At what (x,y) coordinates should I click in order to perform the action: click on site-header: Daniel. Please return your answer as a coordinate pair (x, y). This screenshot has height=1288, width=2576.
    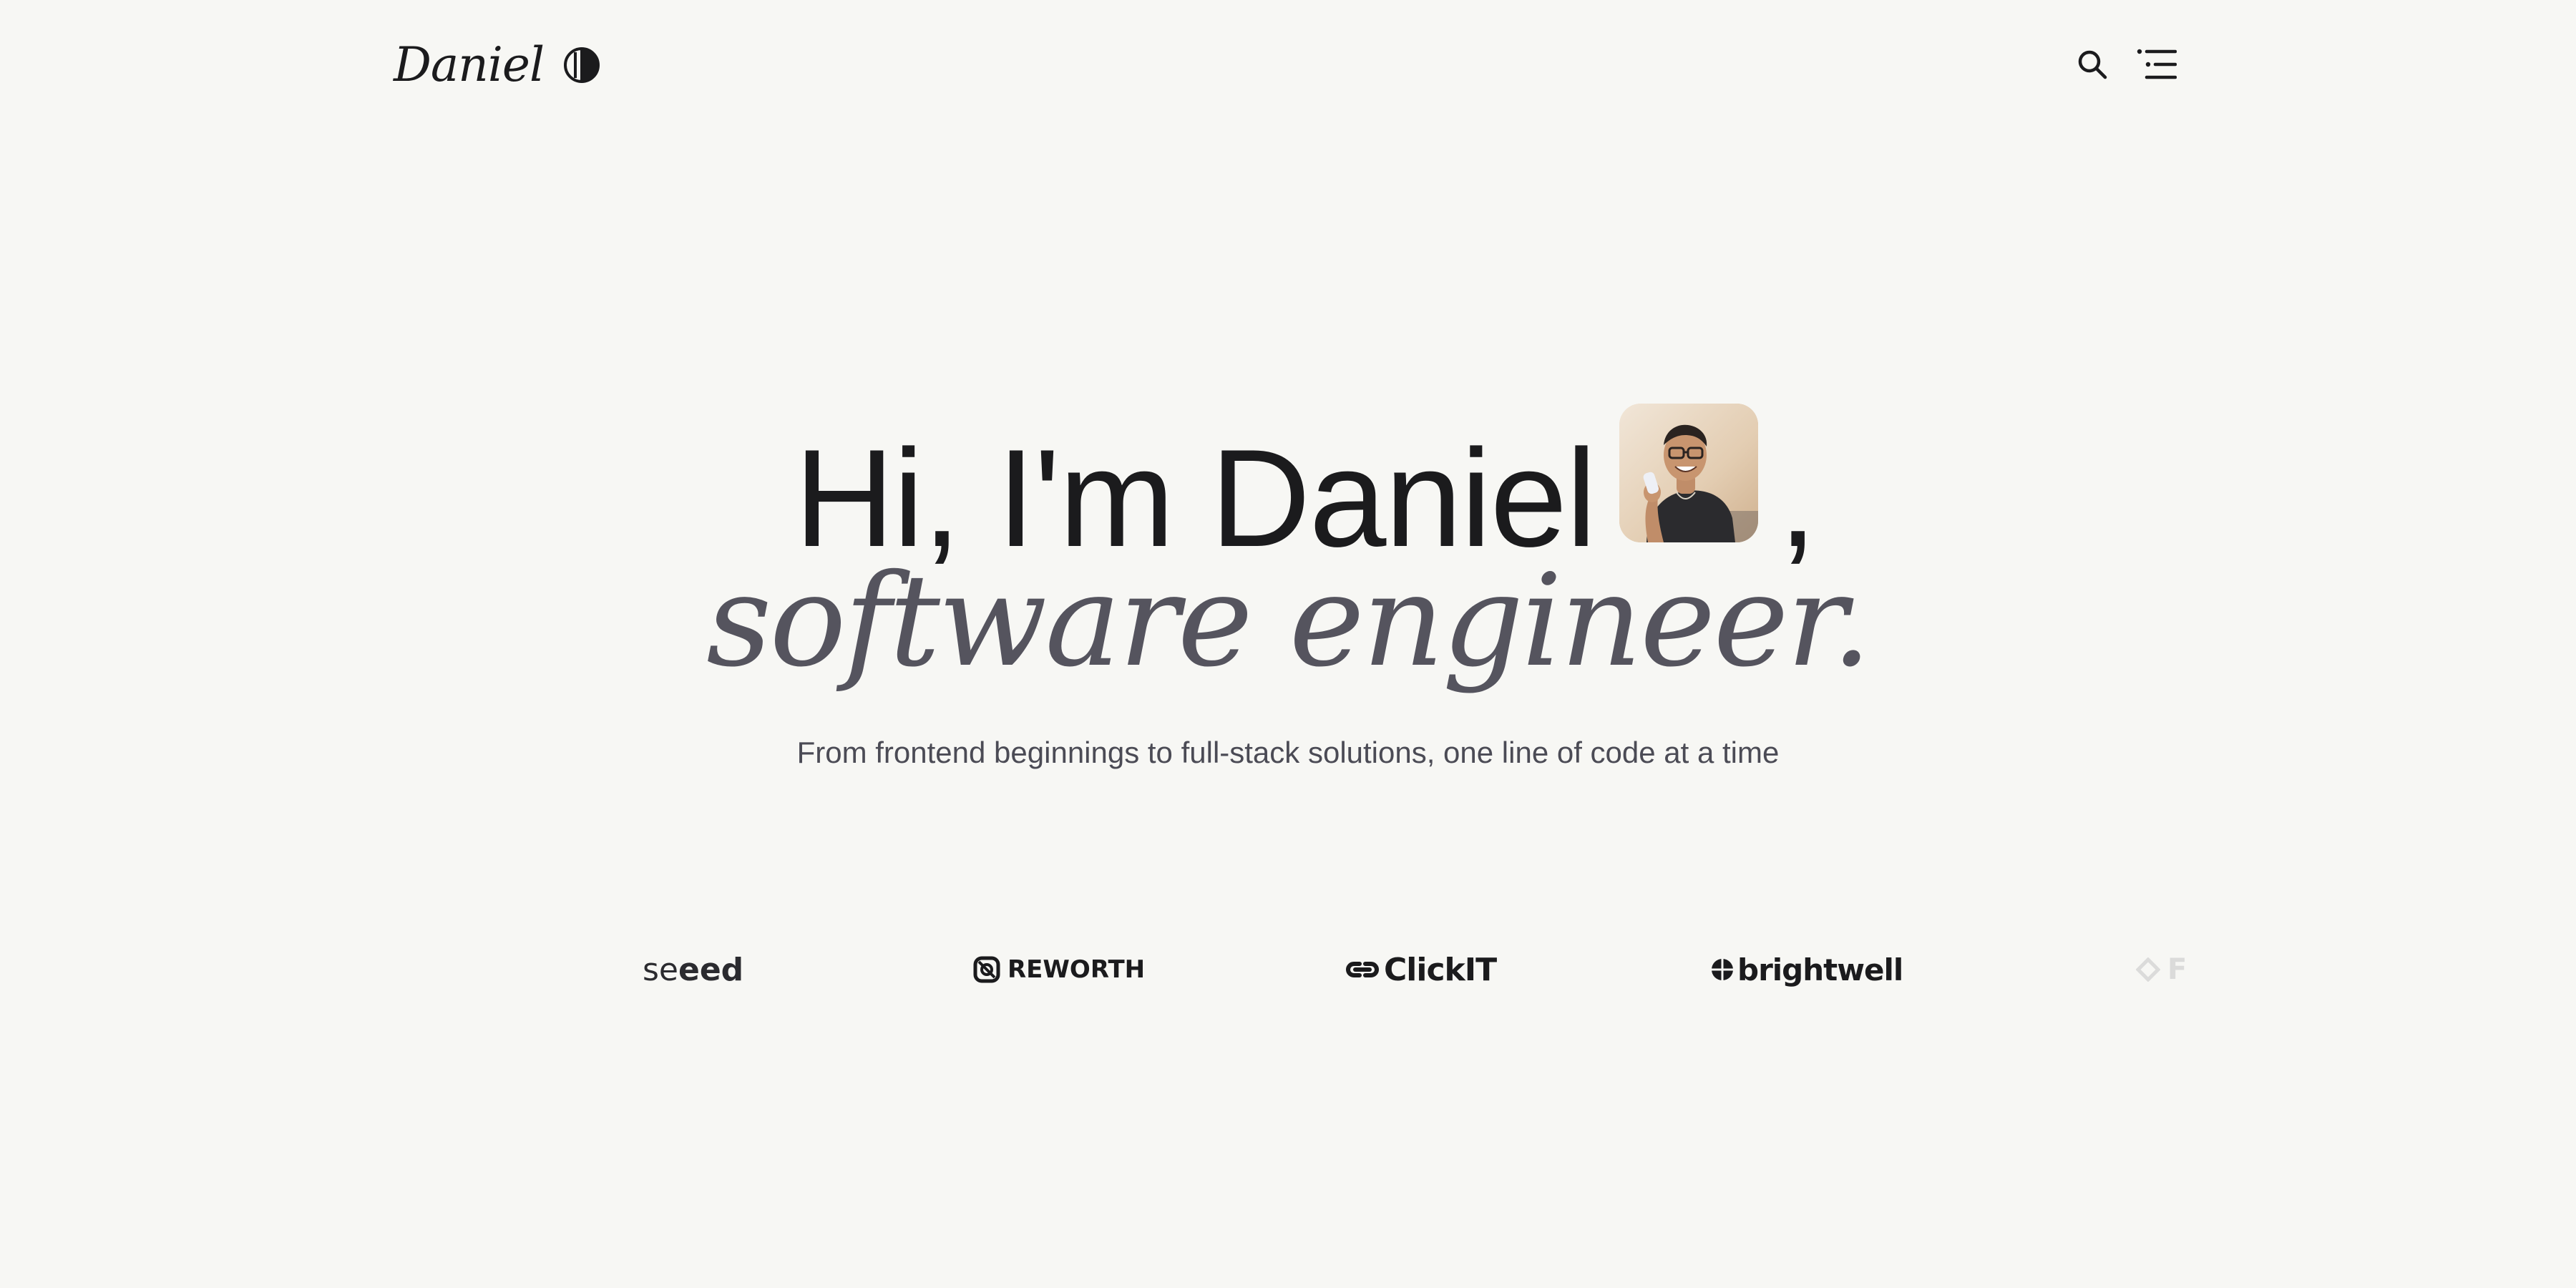
    Looking at the image, I should click on (1288, 68).